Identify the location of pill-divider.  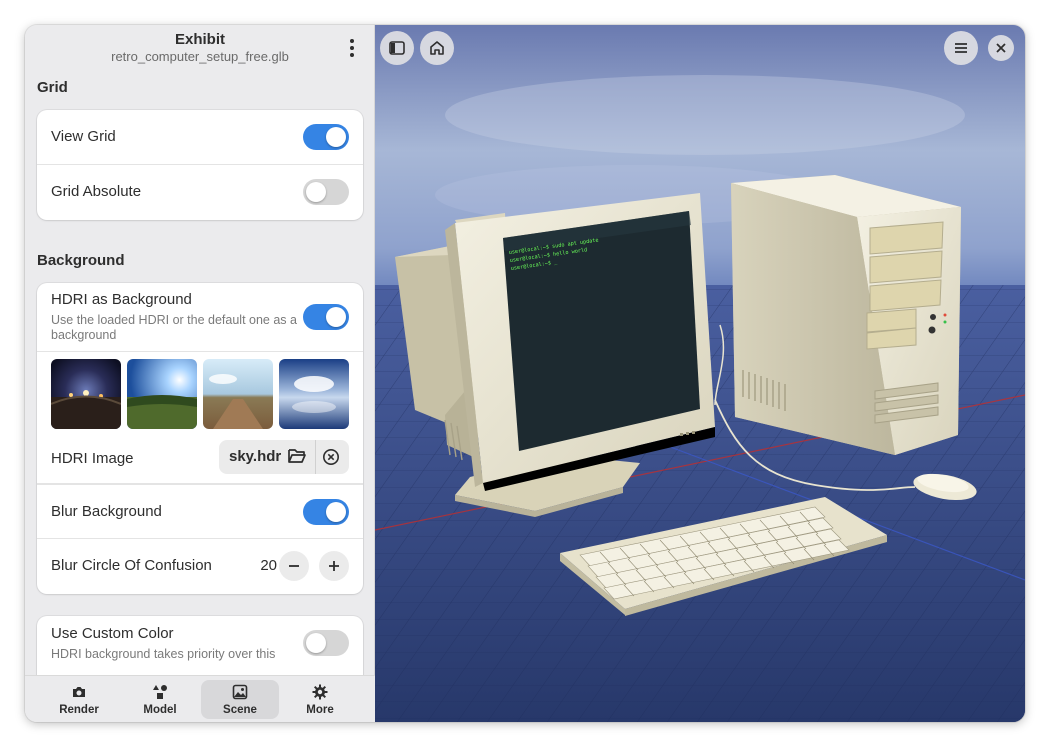
(315, 457).